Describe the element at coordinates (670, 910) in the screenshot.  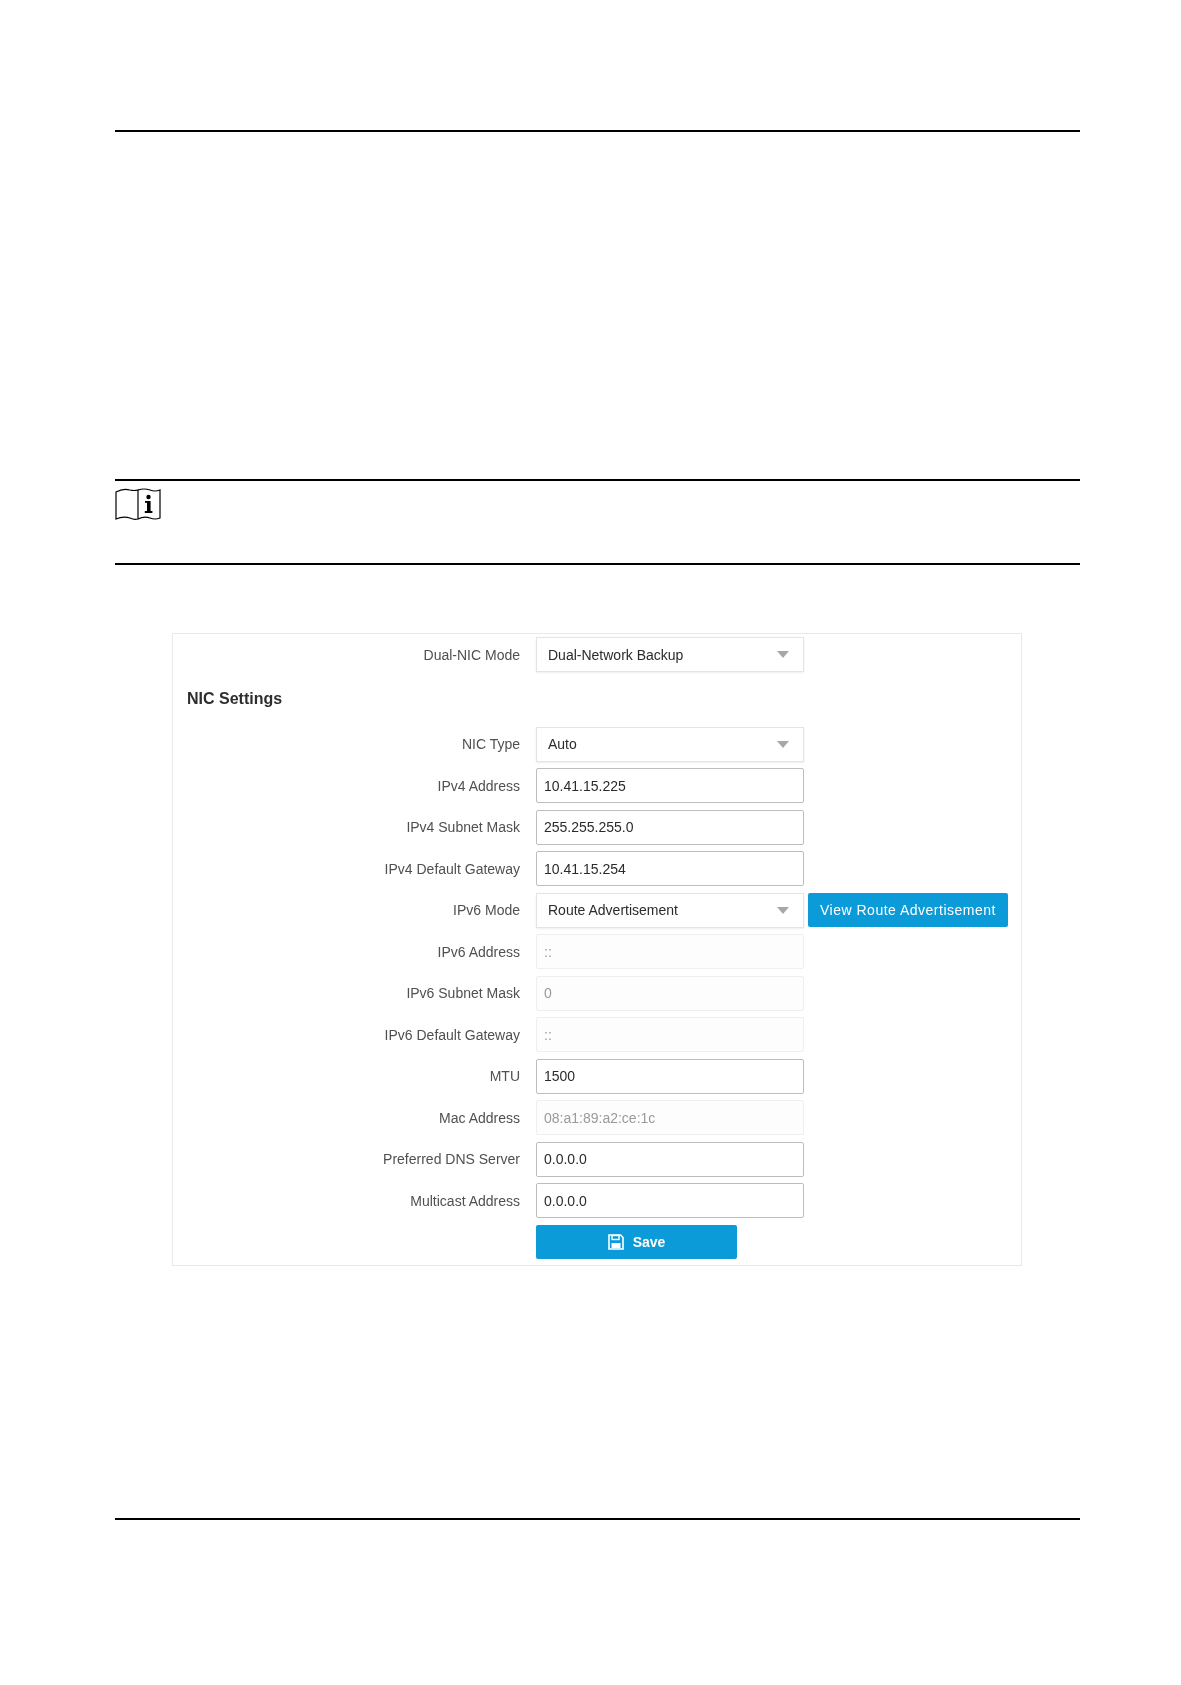
I see `dropdown: Route Advertisement` at that location.